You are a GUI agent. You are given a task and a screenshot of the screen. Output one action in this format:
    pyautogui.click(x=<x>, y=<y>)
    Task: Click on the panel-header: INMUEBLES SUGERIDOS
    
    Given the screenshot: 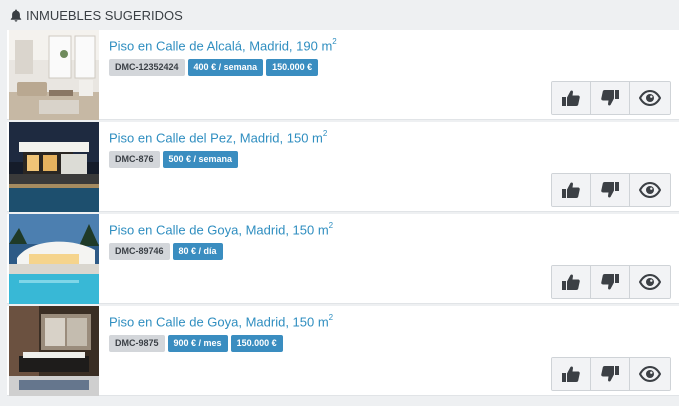 What is the action you would take?
    pyautogui.click(x=339, y=15)
    